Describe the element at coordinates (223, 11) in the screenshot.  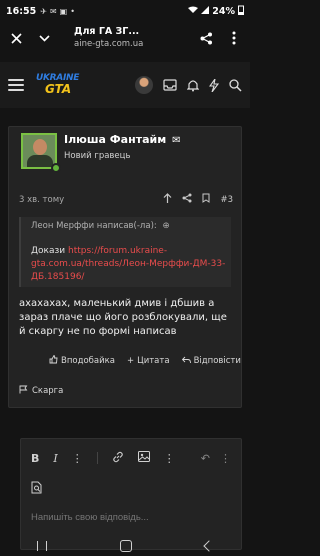
I see `battery-level: 24%` at that location.